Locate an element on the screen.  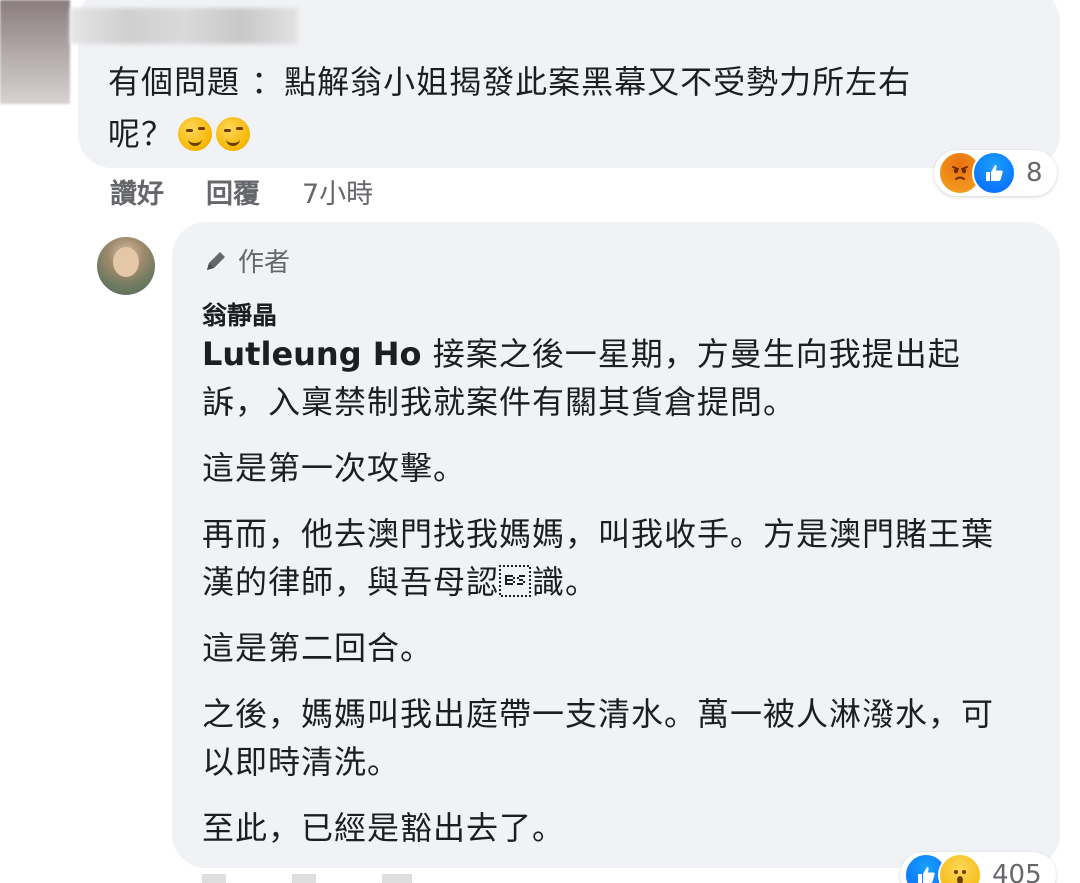
like-link: 讚好 is located at coordinates (137, 191).